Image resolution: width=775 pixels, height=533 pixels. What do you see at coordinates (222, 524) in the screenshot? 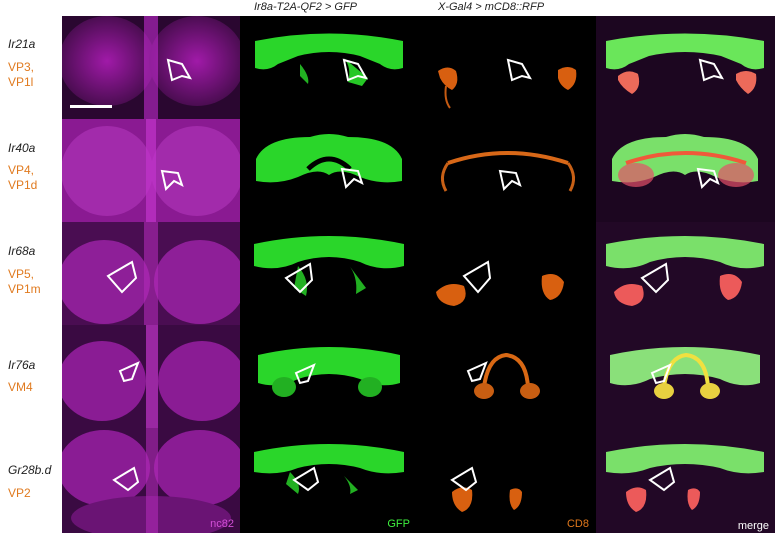
I see `label-nc82: nc82` at bounding box center [222, 524].